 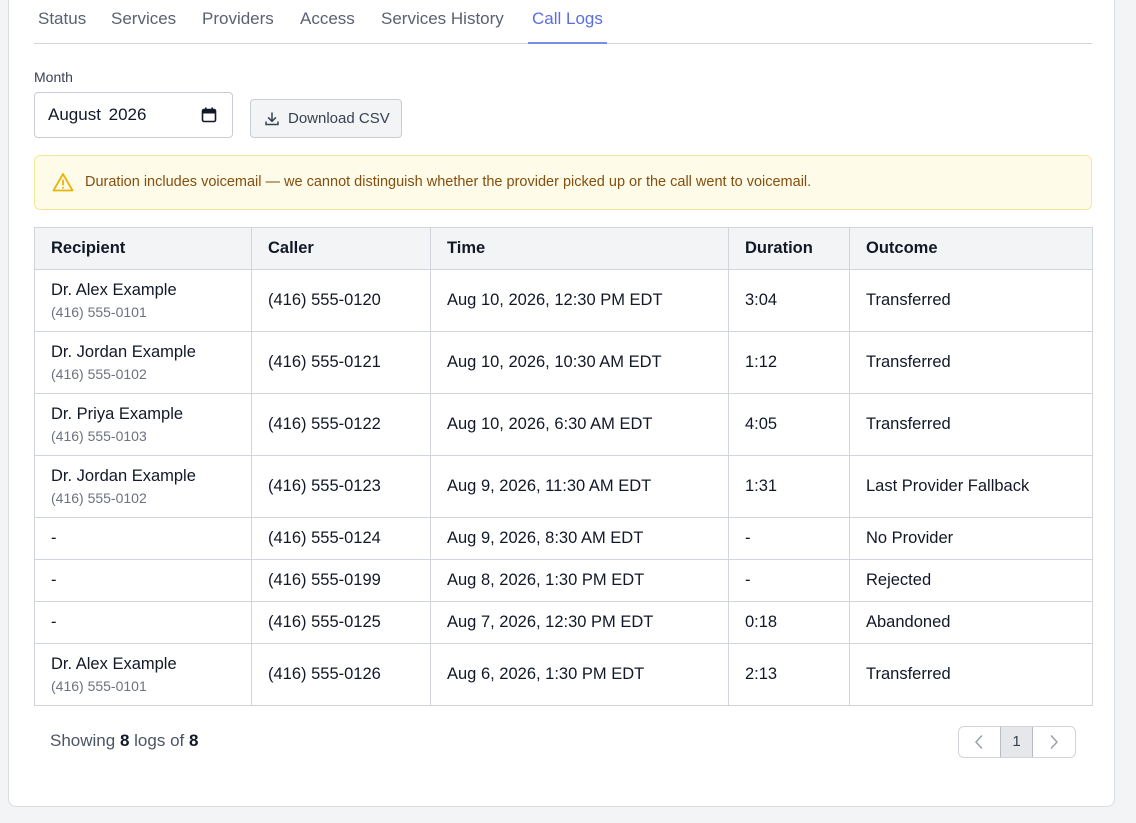 What do you see at coordinates (971, 486) in the screenshot?
I see `outcome-cell: Last Provider Fallback` at bounding box center [971, 486].